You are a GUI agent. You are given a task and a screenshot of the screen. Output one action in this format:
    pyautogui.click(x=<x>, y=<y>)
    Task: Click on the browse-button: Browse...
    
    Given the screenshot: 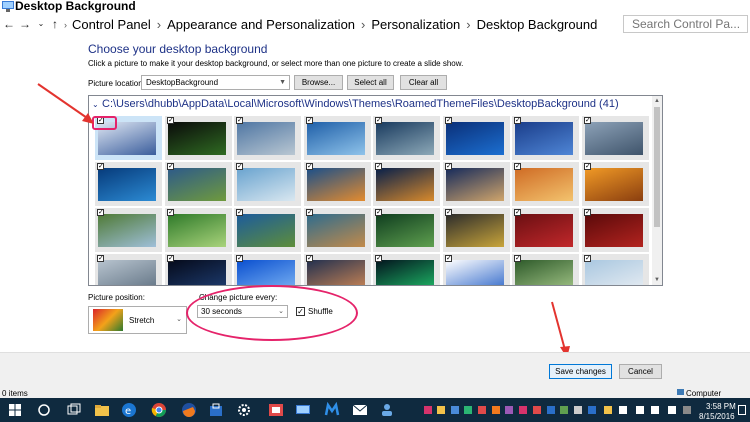 What is the action you would take?
    pyautogui.click(x=318, y=82)
    